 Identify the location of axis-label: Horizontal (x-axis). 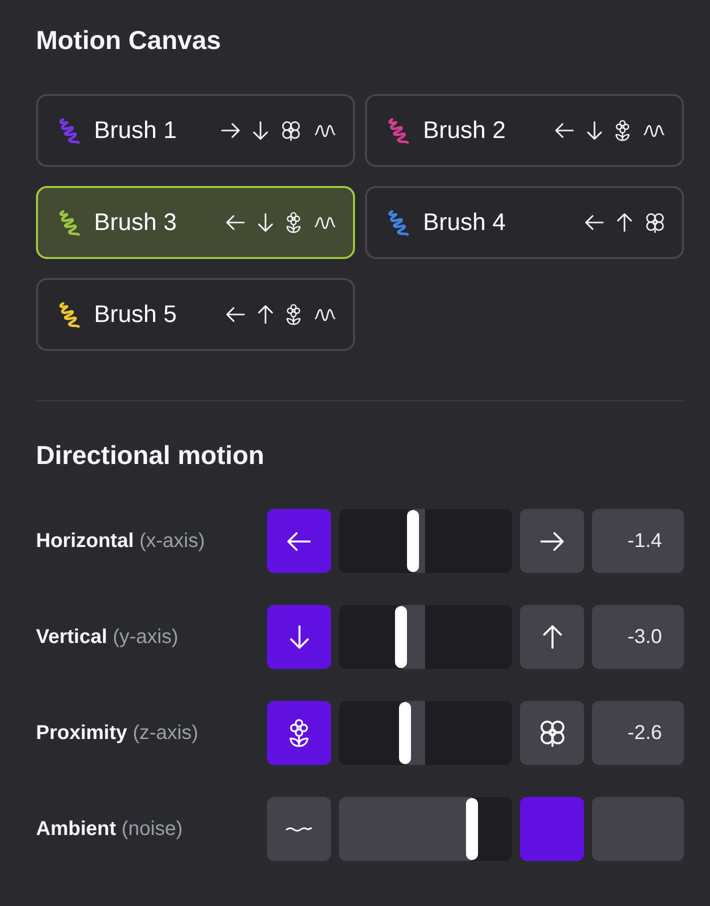
(120, 541).